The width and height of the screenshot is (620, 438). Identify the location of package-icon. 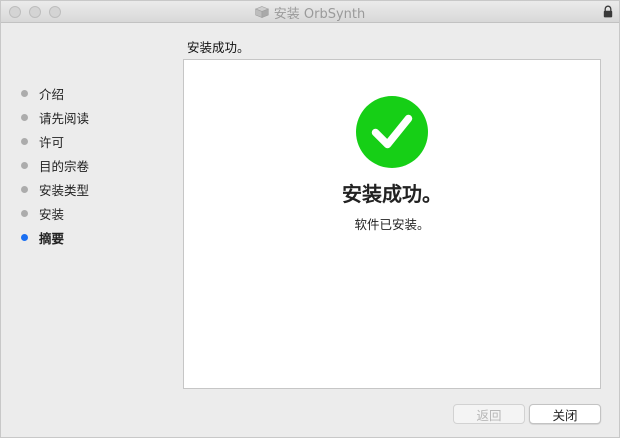
(261, 12).